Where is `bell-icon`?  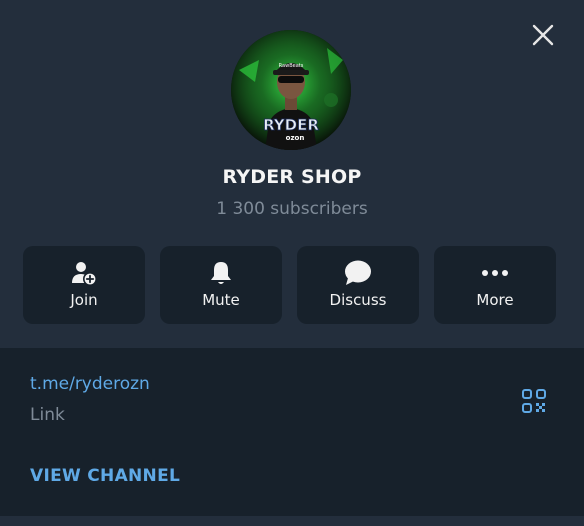
bell-icon is located at coordinates (221, 273).